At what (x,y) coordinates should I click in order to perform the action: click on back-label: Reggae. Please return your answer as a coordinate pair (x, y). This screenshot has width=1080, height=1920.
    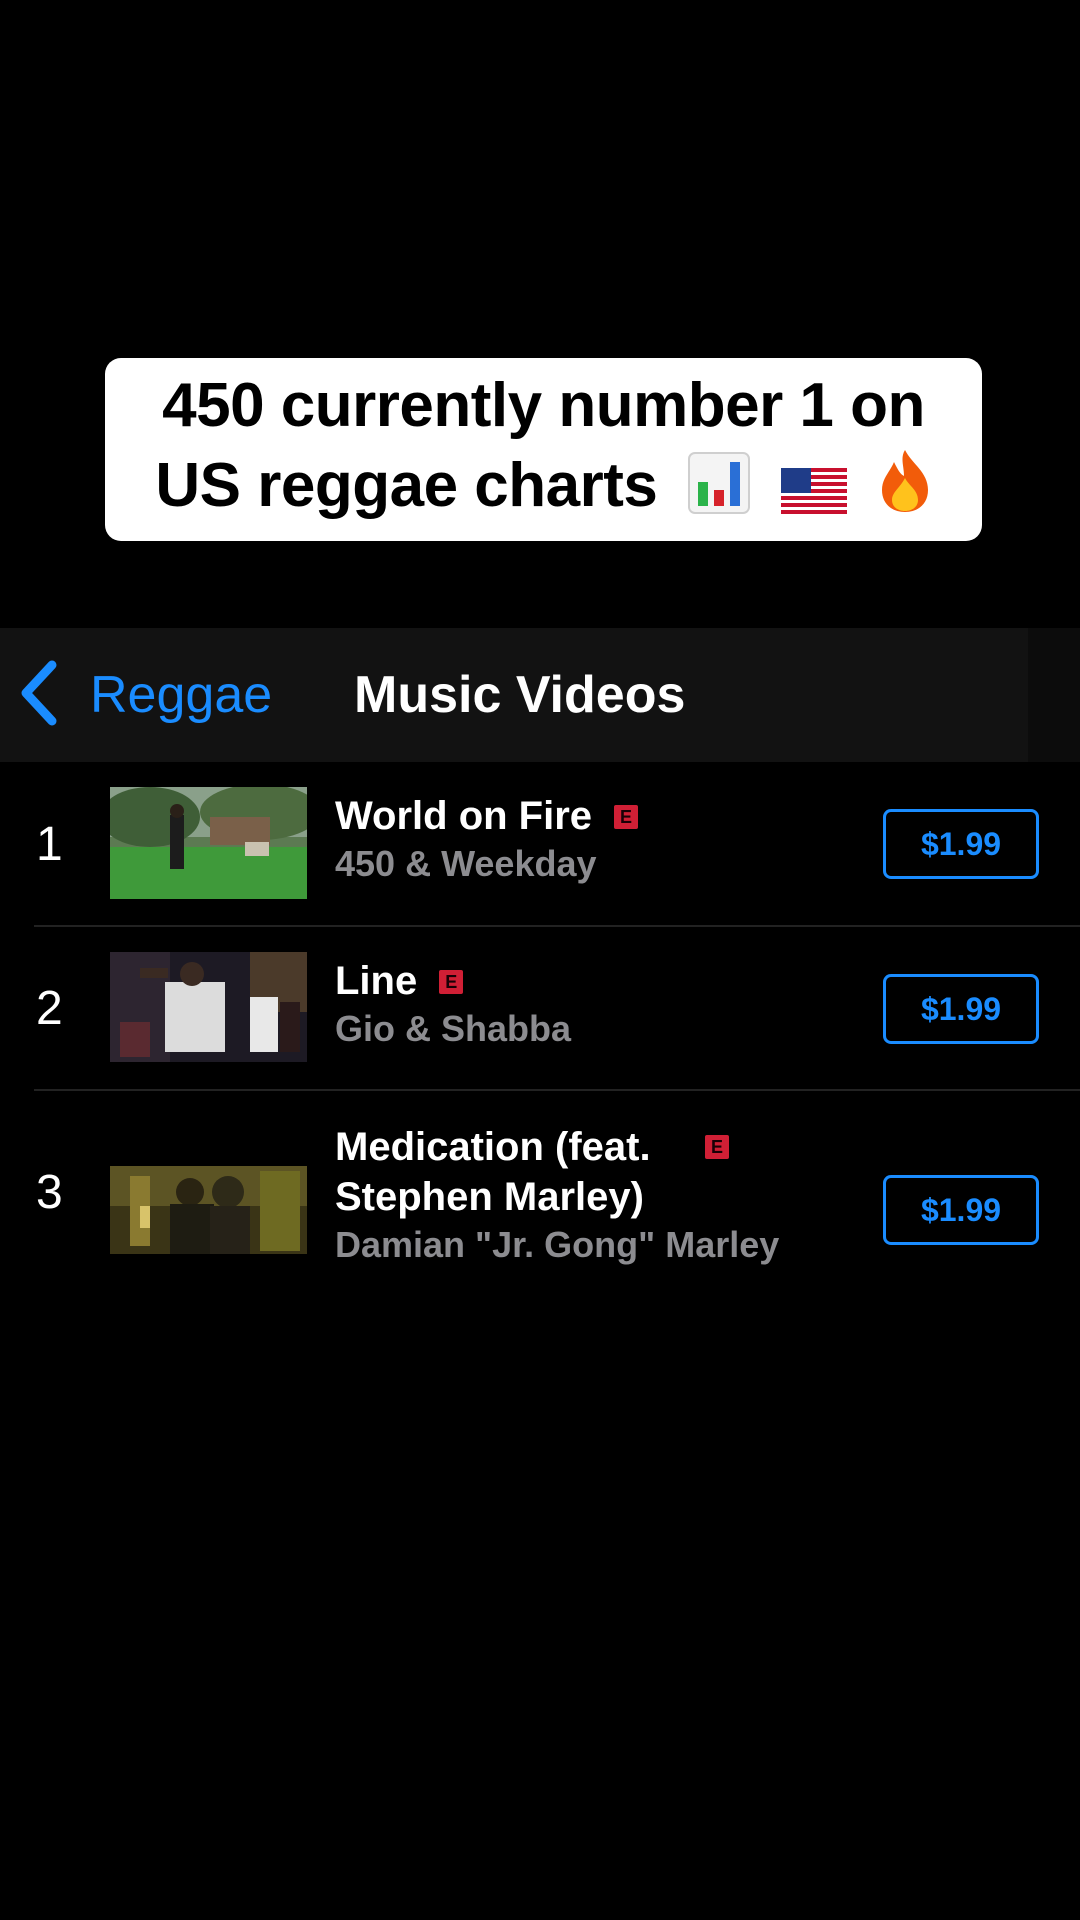
    Looking at the image, I should click on (181, 695).